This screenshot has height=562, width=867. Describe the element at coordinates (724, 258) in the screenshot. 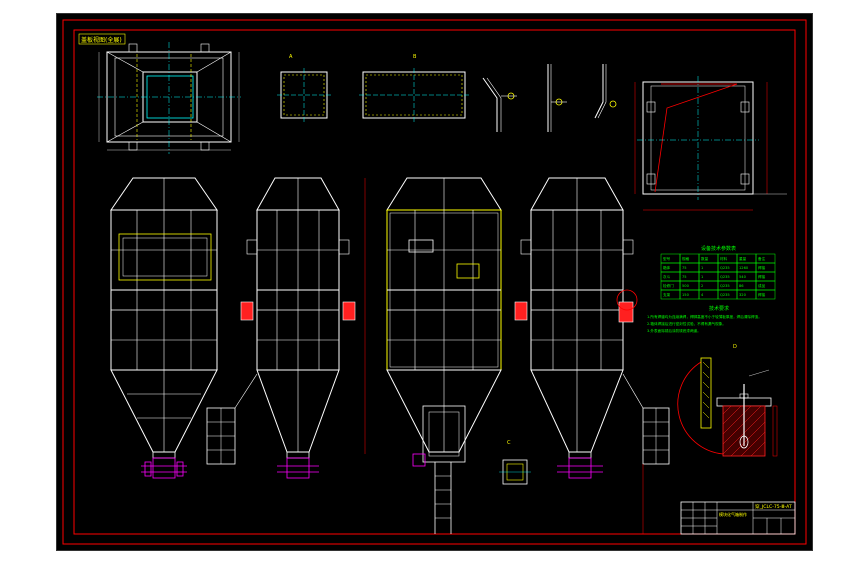

I see `table-cell: 材料` at that location.